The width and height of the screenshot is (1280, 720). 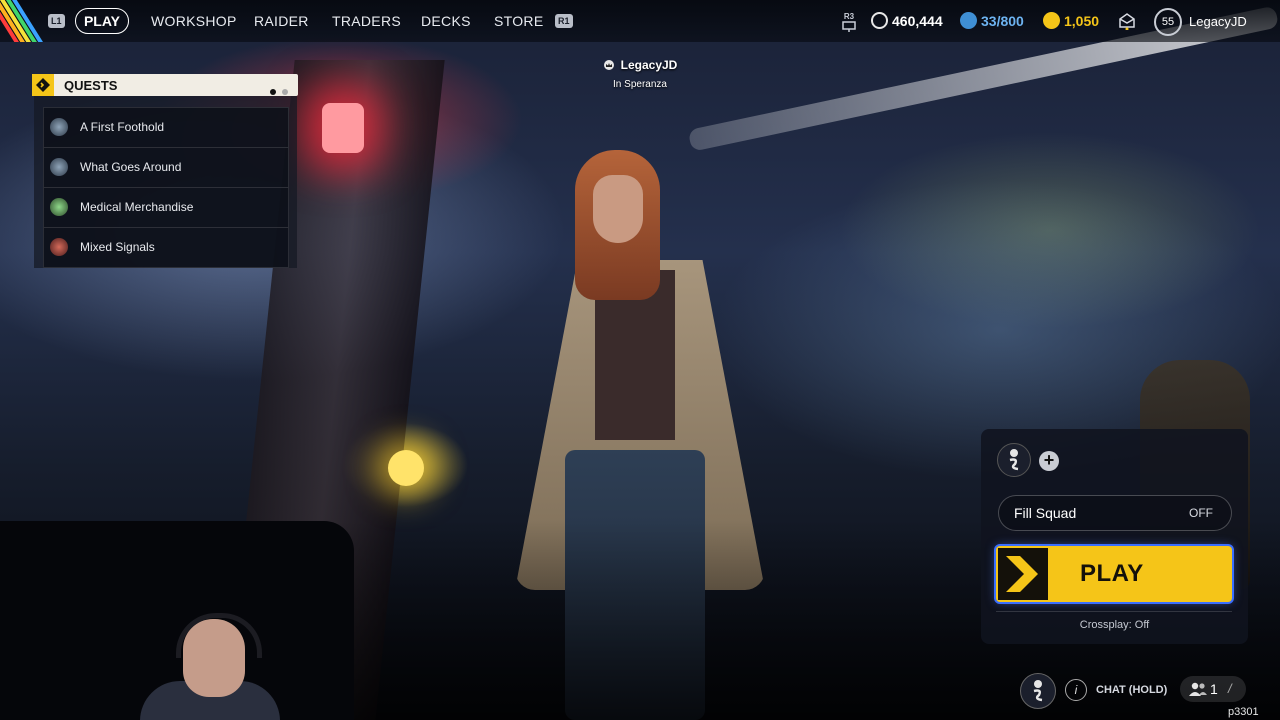 What do you see at coordinates (1115, 513) in the screenshot?
I see `fill-squad-toggle: Fill Squad OFF` at bounding box center [1115, 513].